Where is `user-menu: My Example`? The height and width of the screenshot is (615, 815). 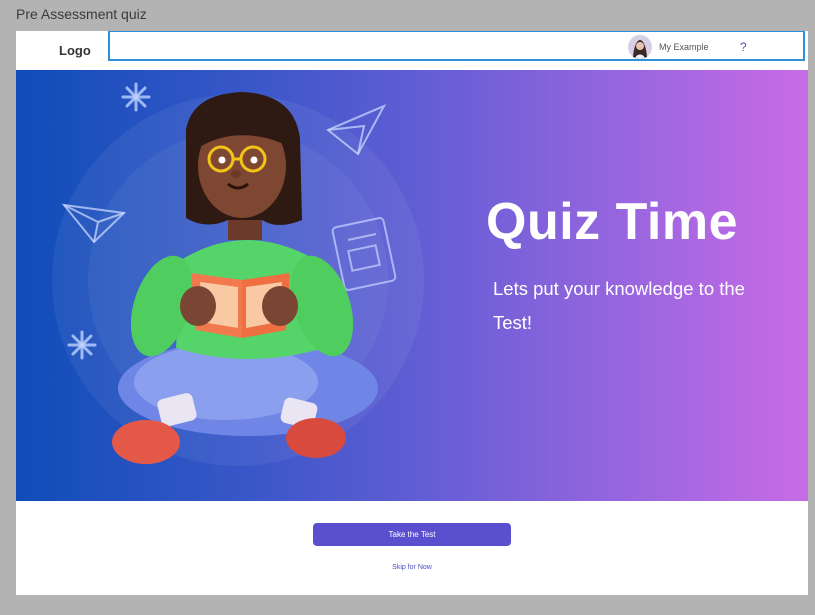
user-menu: My Example is located at coordinates (668, 47).